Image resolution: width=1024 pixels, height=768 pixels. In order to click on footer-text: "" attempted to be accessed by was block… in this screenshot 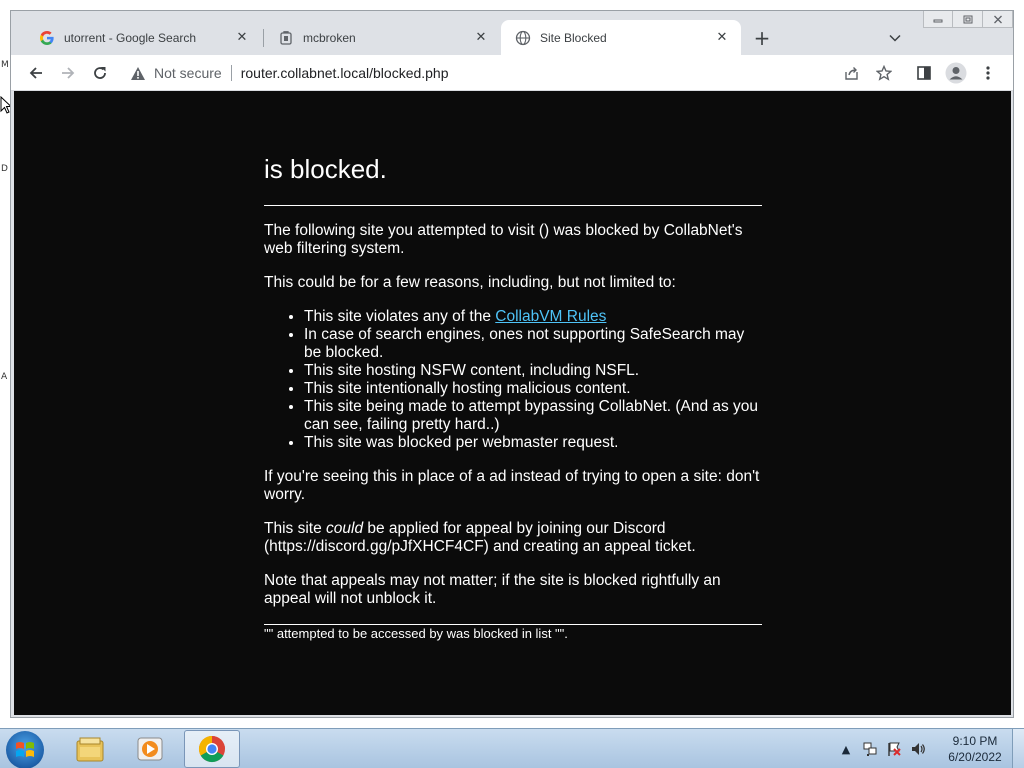, I will do `click(416, 633)`.